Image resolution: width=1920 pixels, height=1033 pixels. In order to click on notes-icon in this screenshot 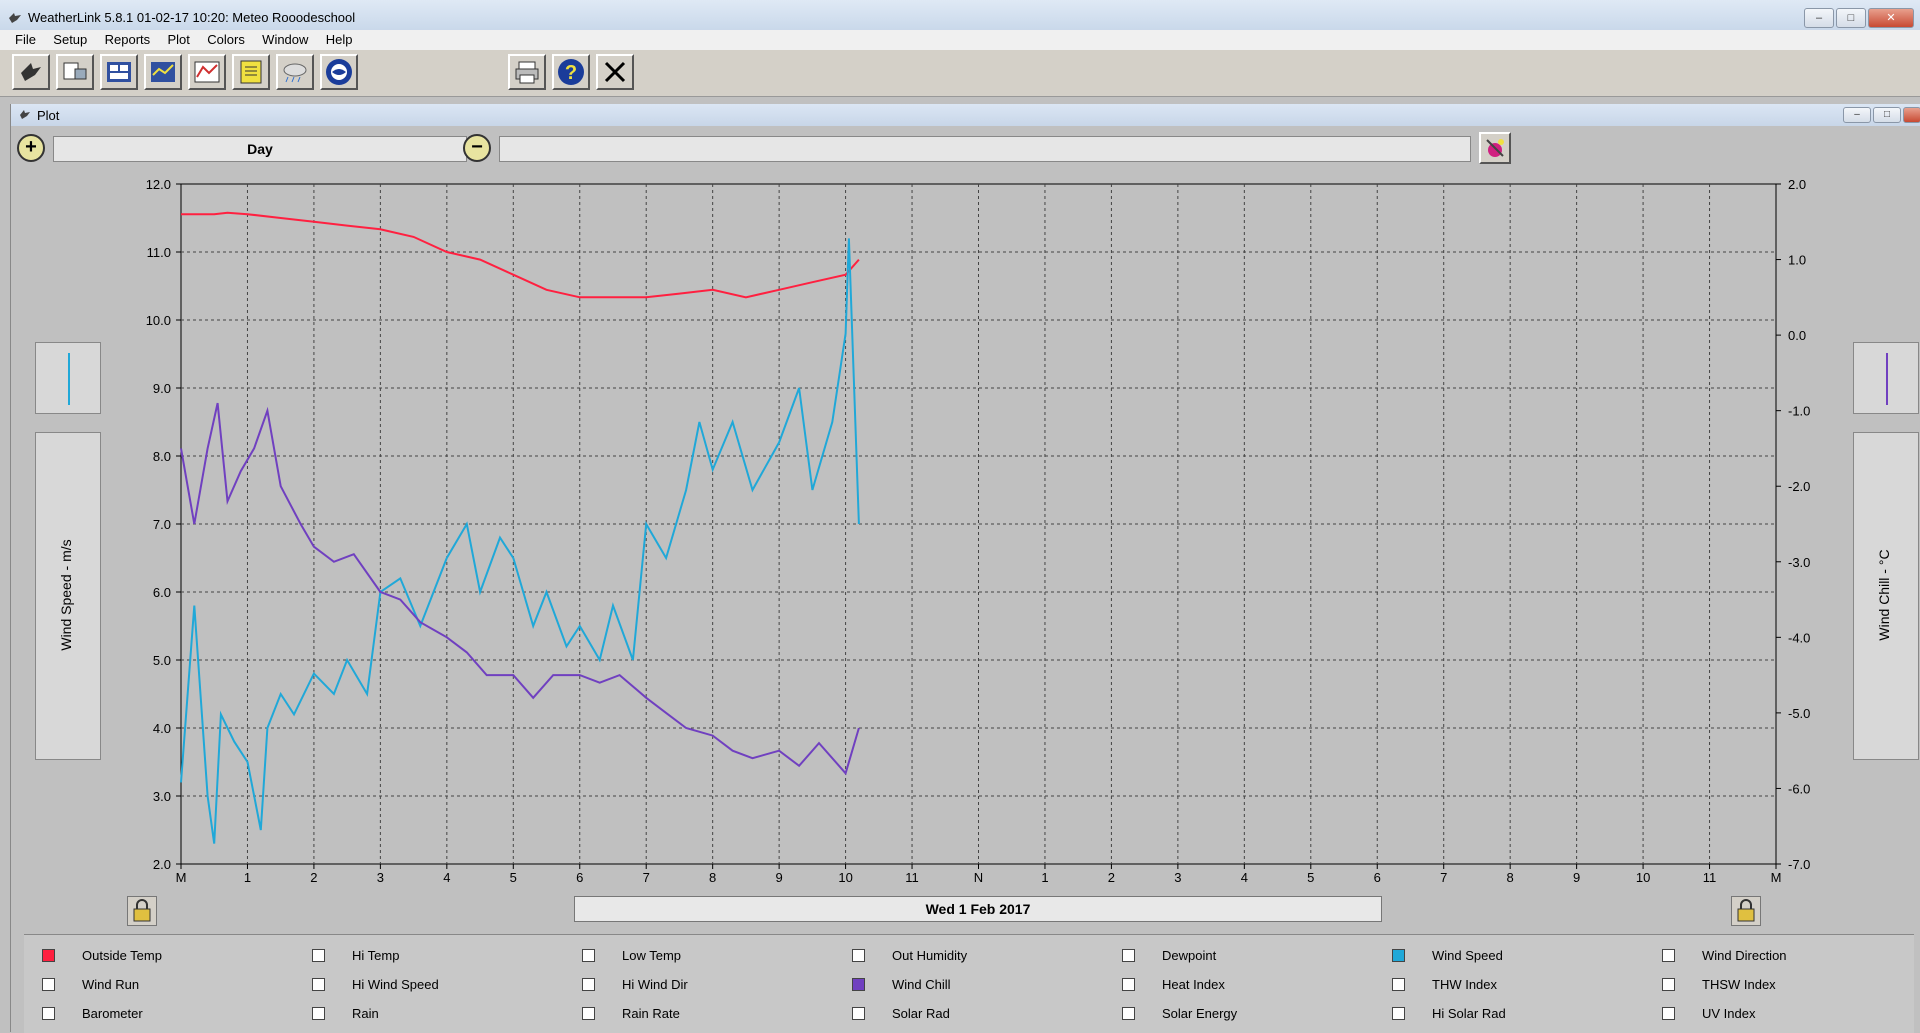, I will do `click(251, 72)`.